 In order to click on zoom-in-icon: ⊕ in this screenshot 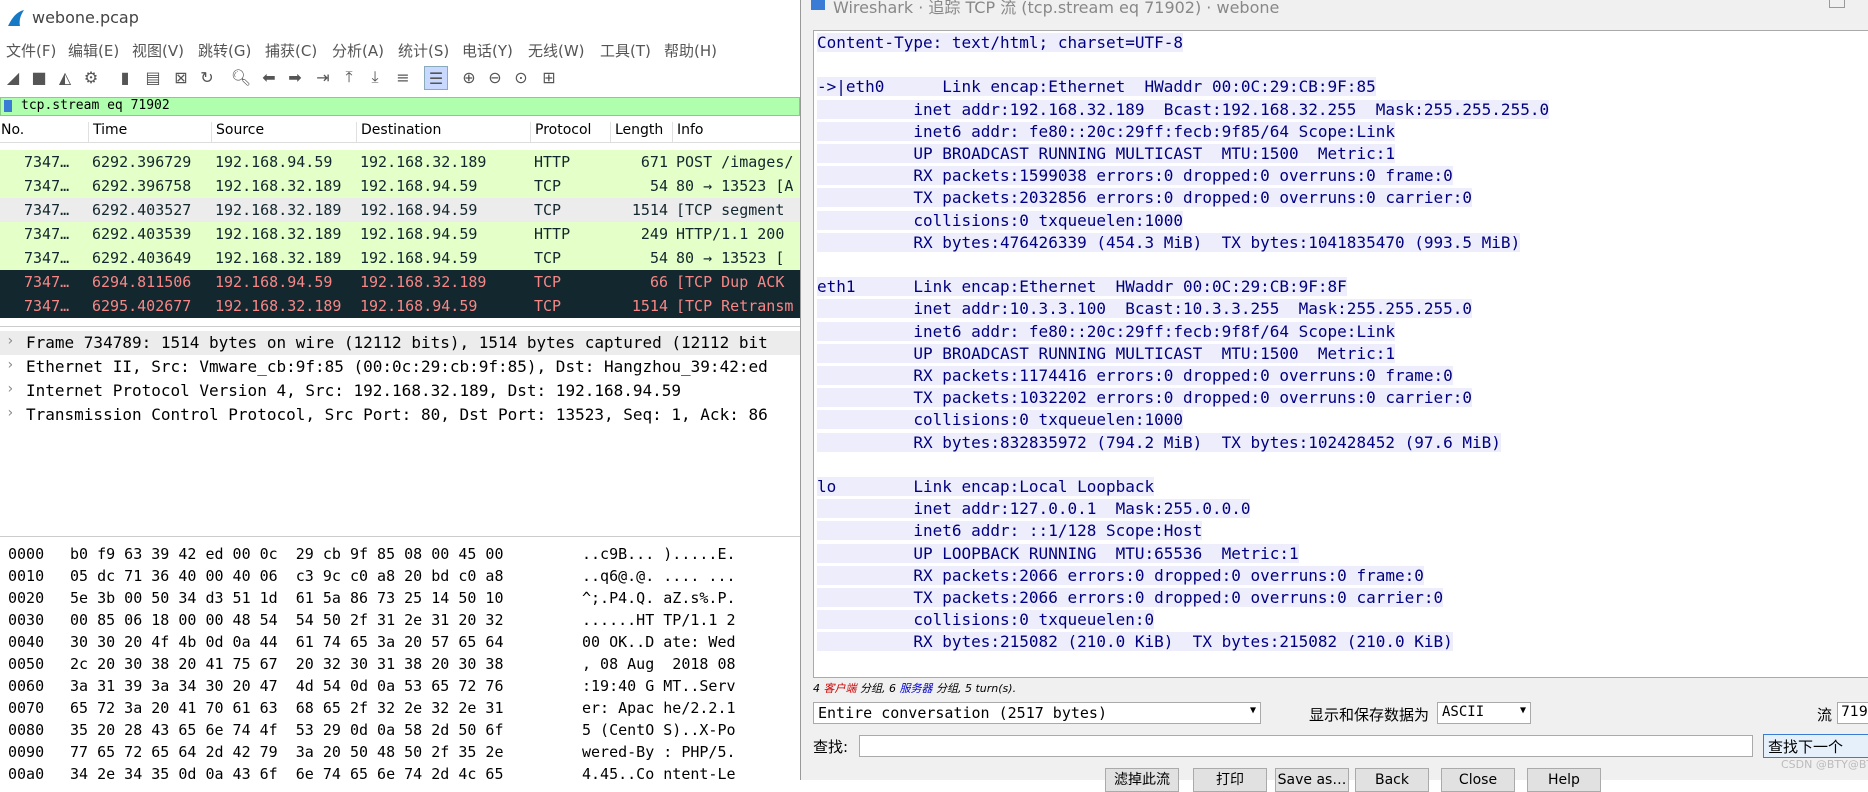, I will do `click(469, 77)`.